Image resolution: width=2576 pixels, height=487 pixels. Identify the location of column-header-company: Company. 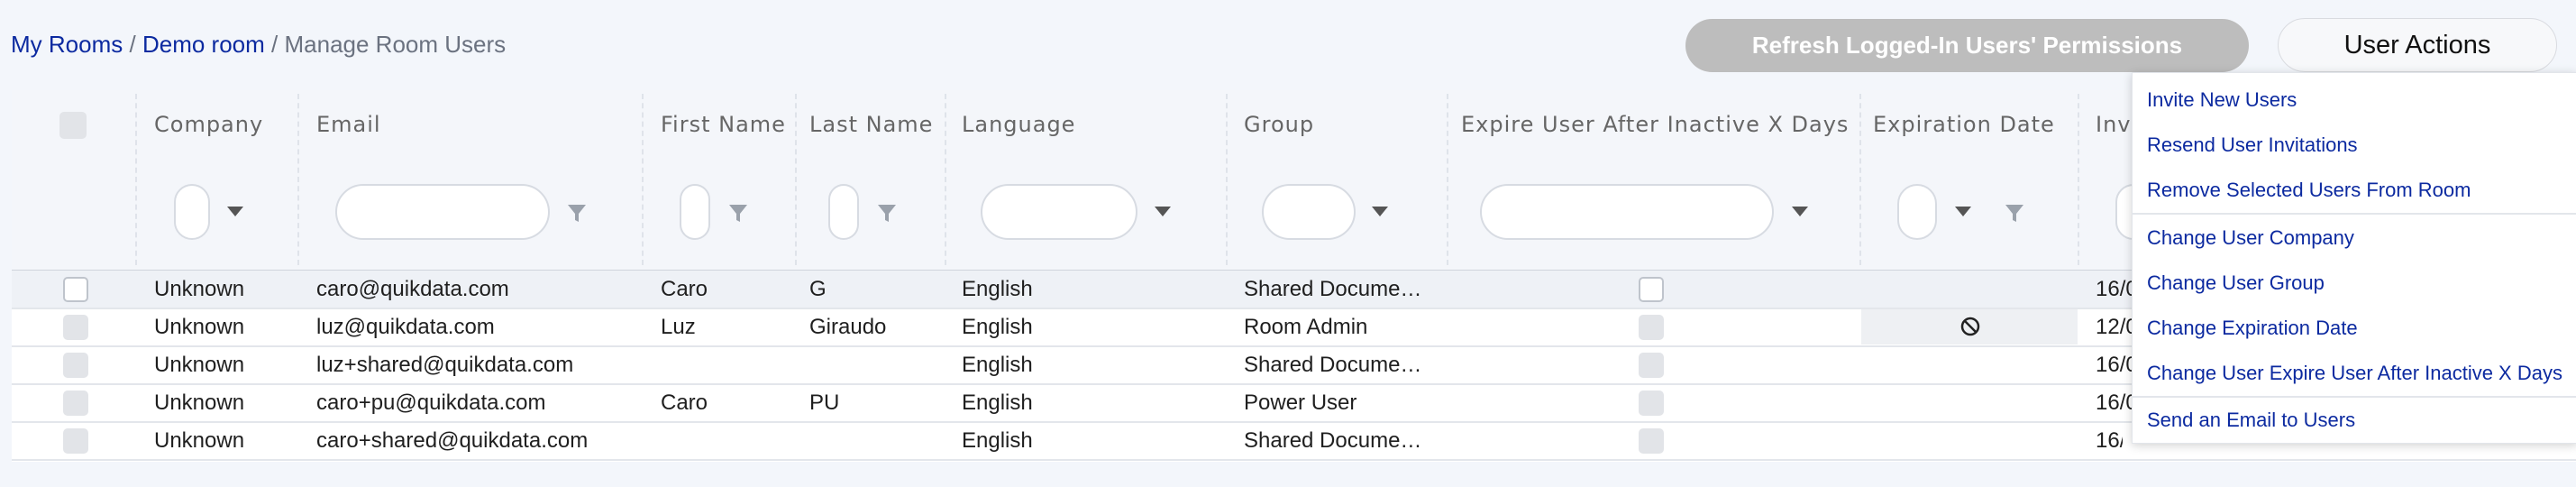
(208, 125).